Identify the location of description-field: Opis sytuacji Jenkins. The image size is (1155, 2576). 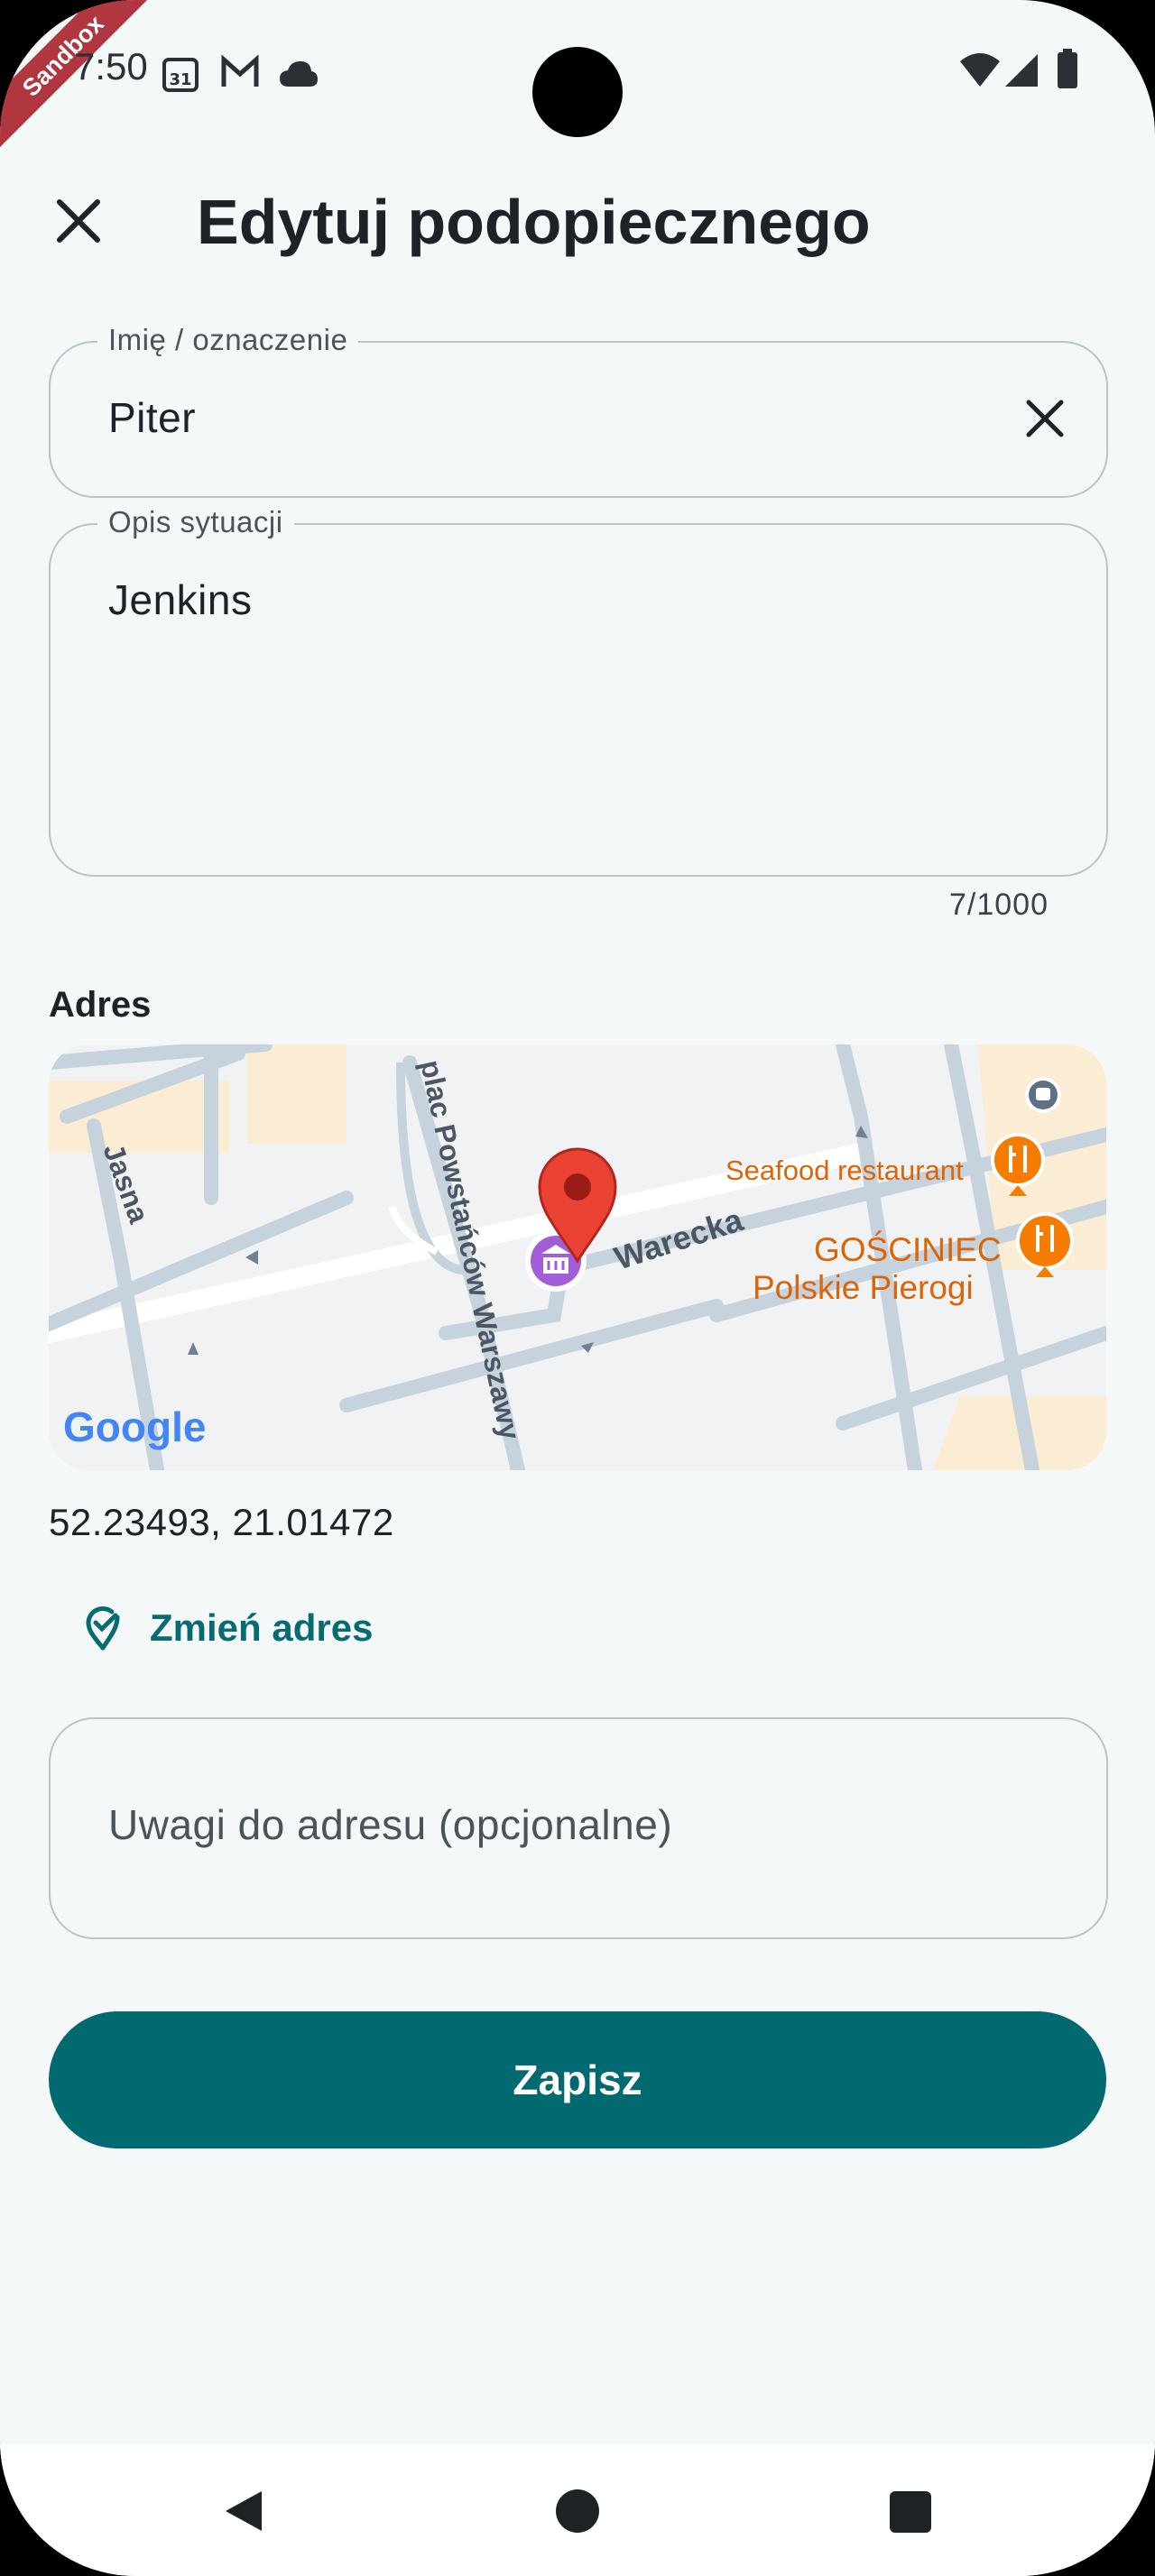
(578, 691).